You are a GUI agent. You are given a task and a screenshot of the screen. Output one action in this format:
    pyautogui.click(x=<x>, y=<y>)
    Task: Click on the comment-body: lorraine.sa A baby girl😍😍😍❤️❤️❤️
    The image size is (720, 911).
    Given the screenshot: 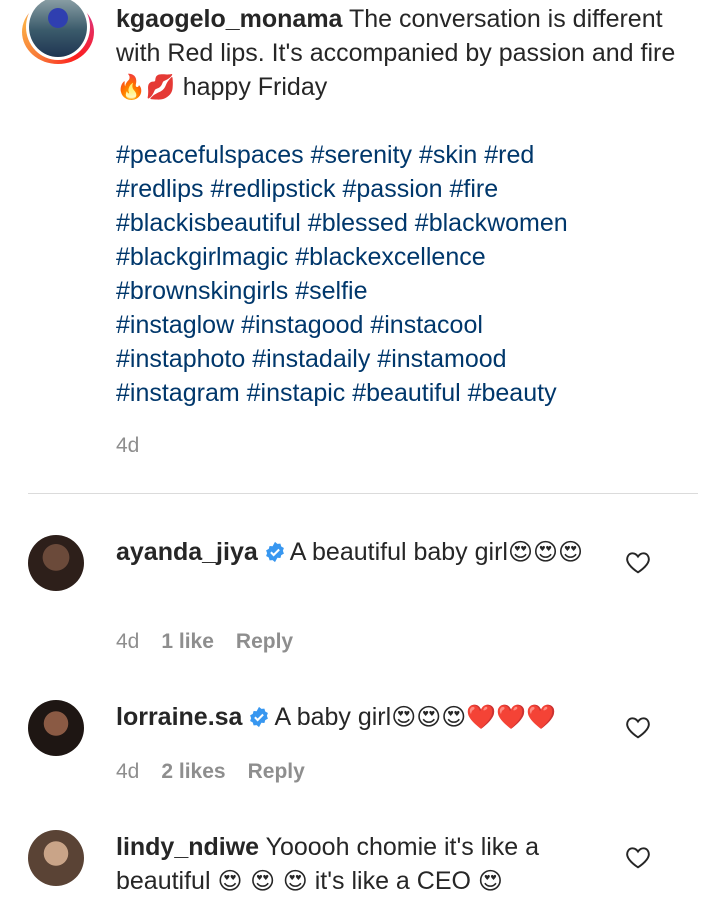 What is the action you would take?
    pyautogui.click(x=366, y=717)
    